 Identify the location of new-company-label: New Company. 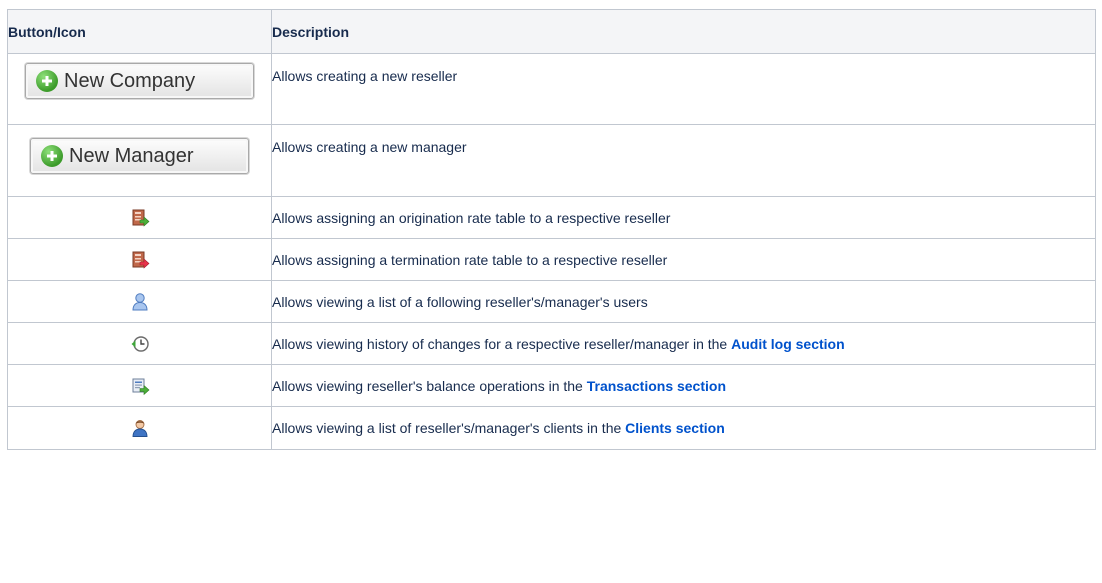
(130, 80).